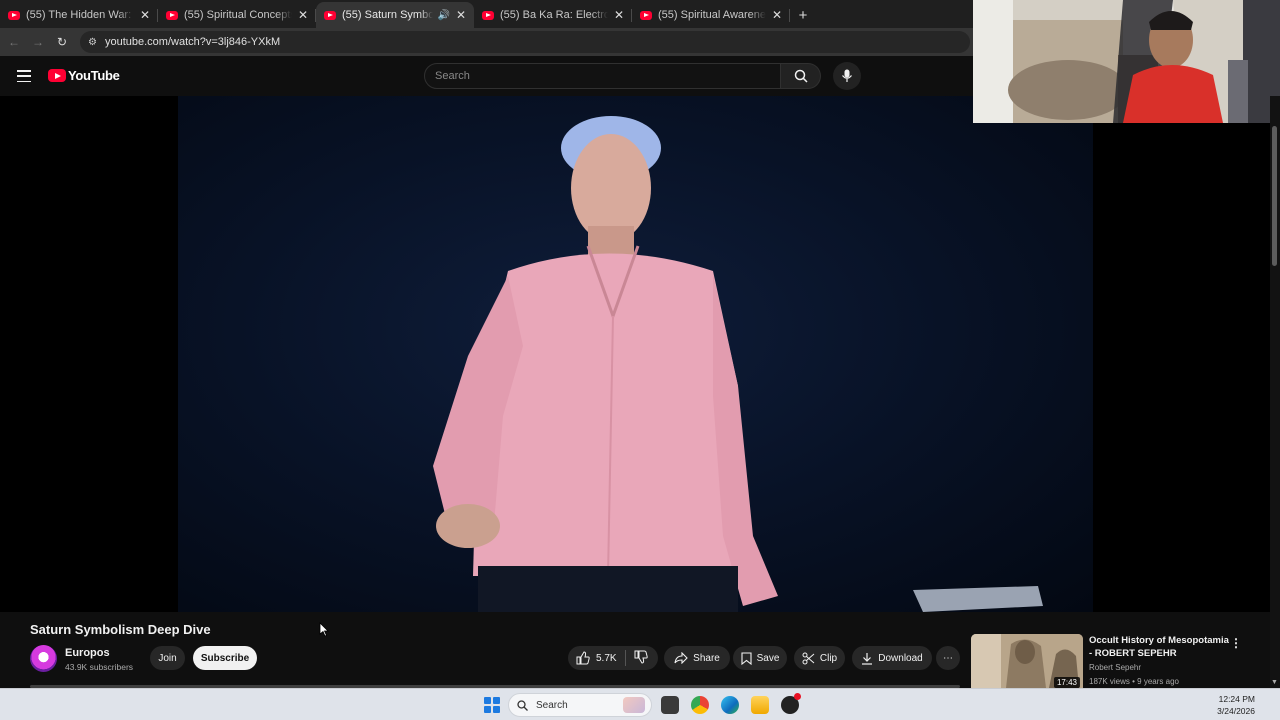  Describe the element at coordinates (225, 658) in the screenshot. I see `subscribe-button: Subscribe` at that location.